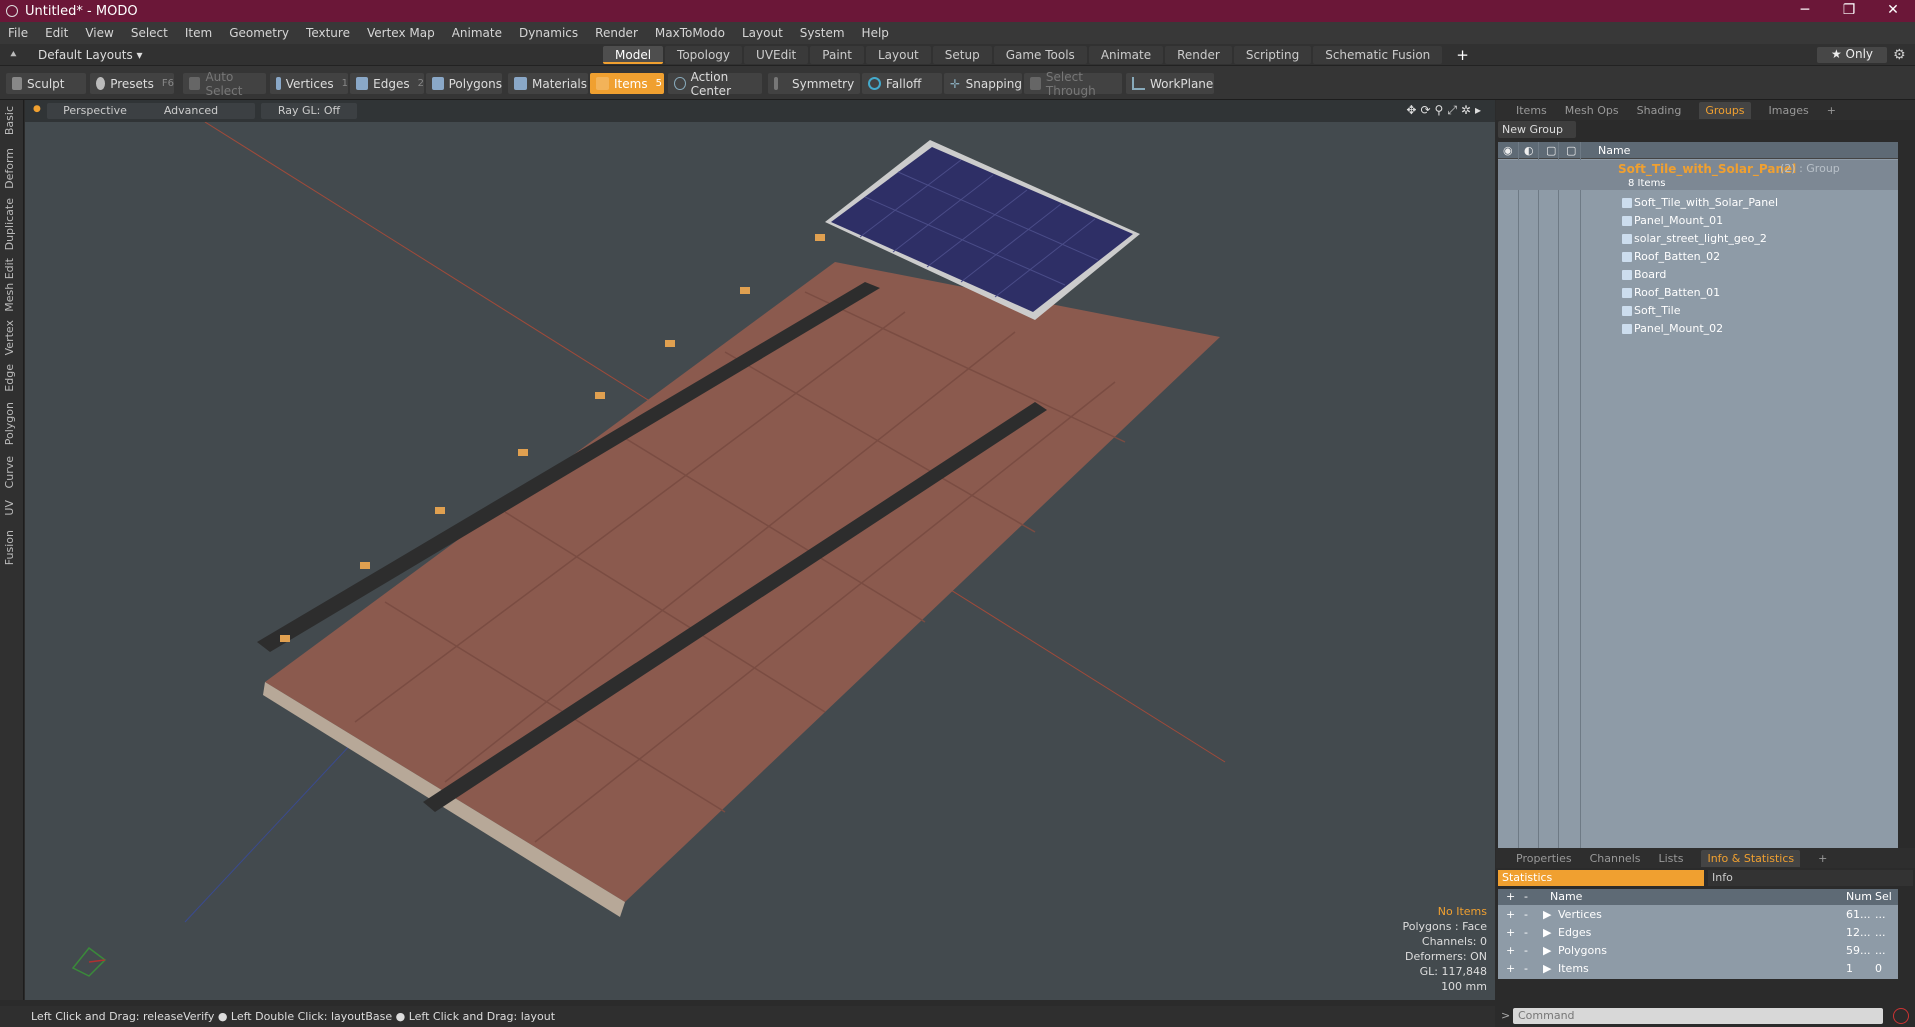 The image size is (1915, 1027). I want to click on tab-setup: Setup, so click(962, 55).